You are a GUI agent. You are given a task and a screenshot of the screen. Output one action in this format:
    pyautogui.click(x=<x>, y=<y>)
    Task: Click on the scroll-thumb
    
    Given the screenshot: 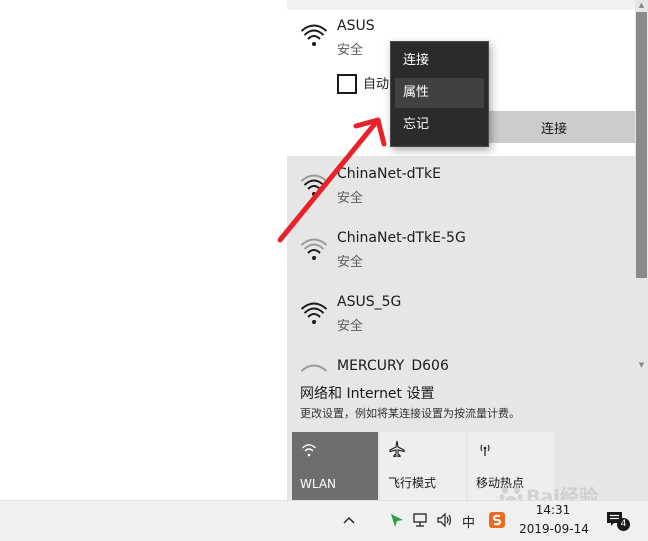 What is the action you would take?
    pyautogui.click(x=641, y=145)
    